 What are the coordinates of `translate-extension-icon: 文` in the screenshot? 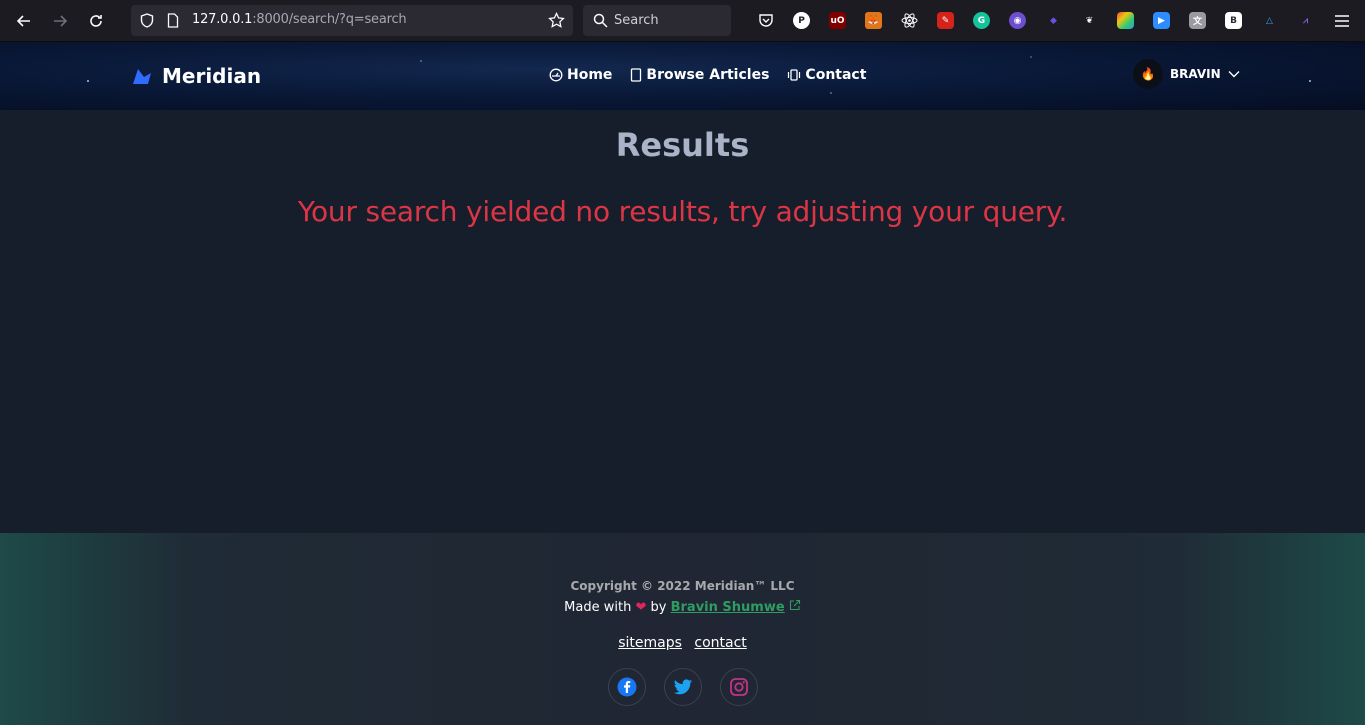 It's located at (1197, 20).